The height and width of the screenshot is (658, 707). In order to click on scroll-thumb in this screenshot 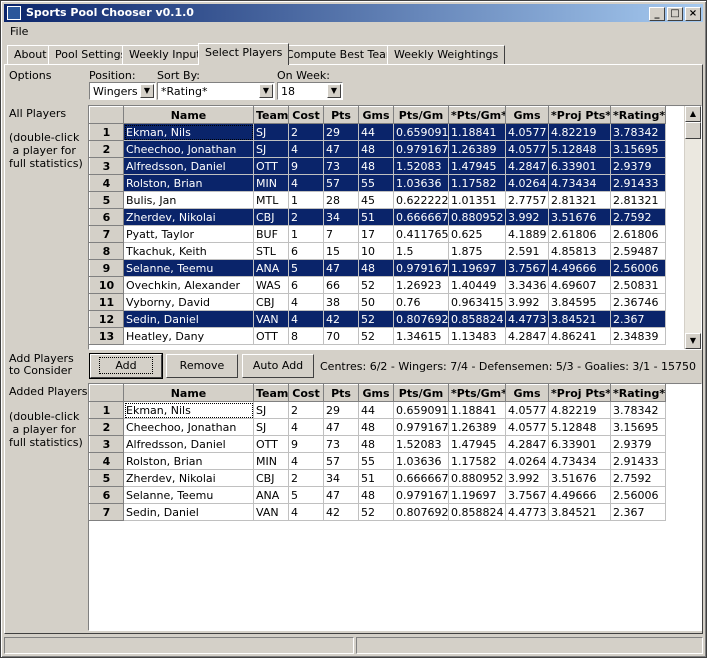, I will do `click(693, 130)`.